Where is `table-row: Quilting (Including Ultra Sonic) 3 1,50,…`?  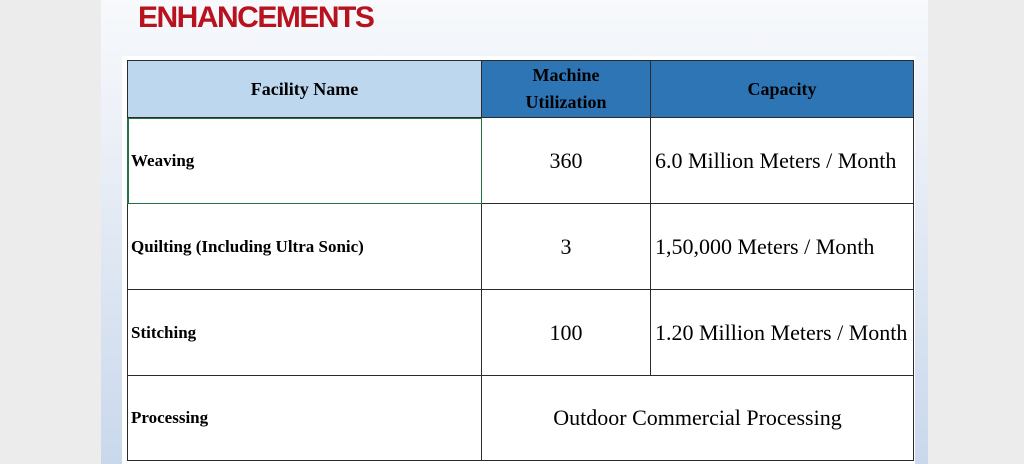 table-row: Quilting (Including Ultra Sonic) 3 1,50,… is located at coordinates (520, 246).